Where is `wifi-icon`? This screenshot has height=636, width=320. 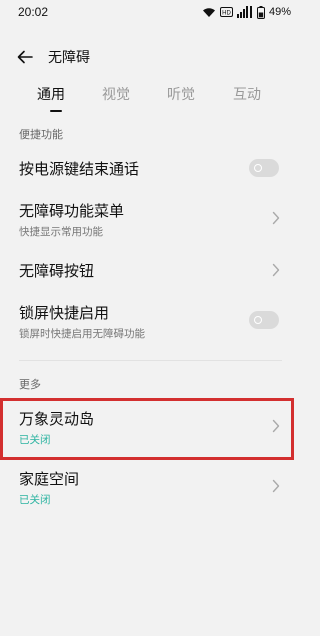
wifi-icon is located at coordinates (208, 12).